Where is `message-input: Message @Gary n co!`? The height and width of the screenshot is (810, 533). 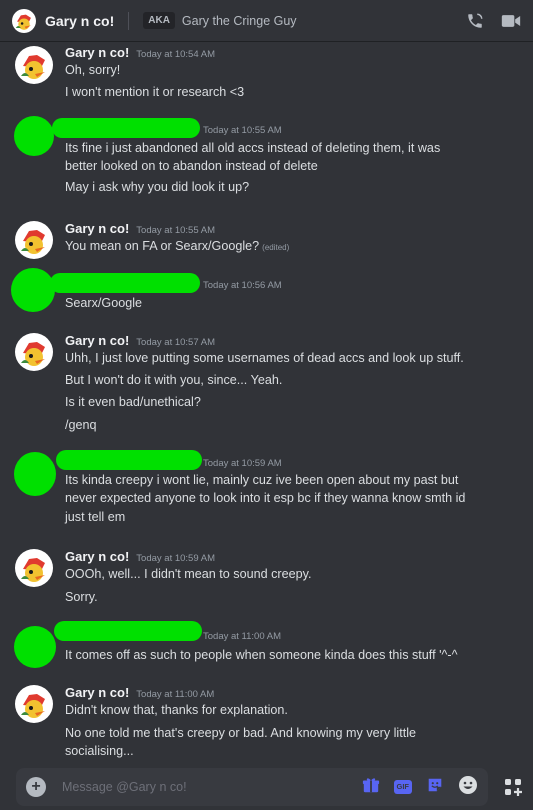 message-input: Message @Gary n co! is located at coordinates (124, 787).